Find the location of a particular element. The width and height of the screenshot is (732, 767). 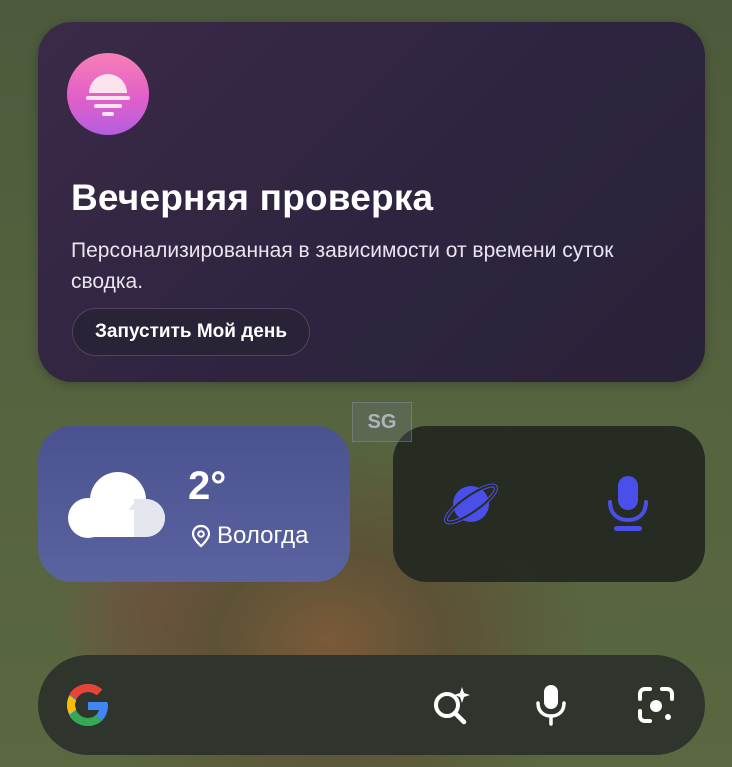

google-search-bar is located at coordinates (371, 705).